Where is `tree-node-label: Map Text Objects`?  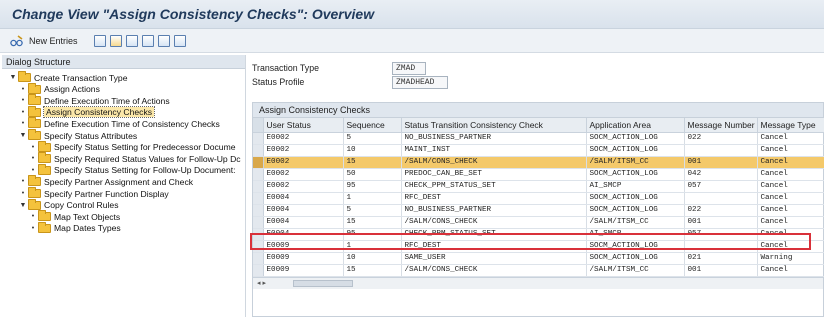
tree-node-label: Map Text Objects is located at coordinates (87, 217).